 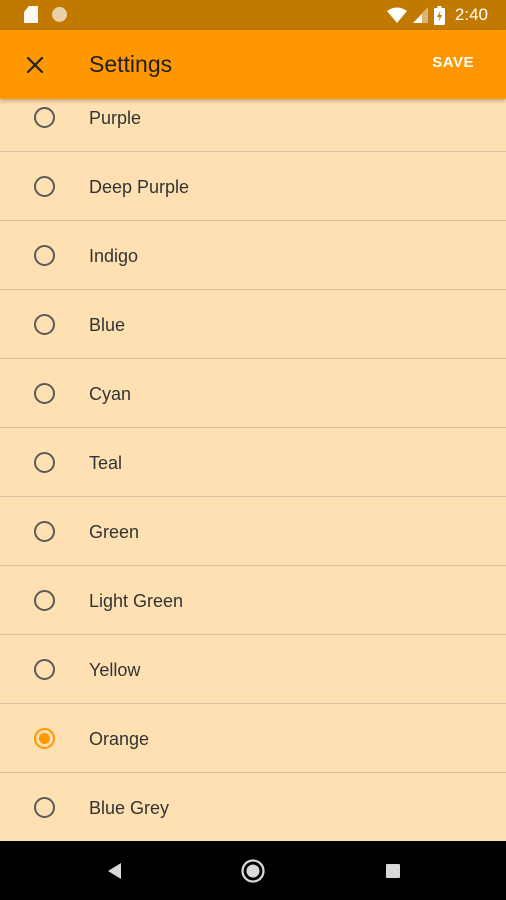 What do you see at coordinates (129, 808) in the screenshot?
I see `option-label: Blue Grey` at bounding box center [129, 808].